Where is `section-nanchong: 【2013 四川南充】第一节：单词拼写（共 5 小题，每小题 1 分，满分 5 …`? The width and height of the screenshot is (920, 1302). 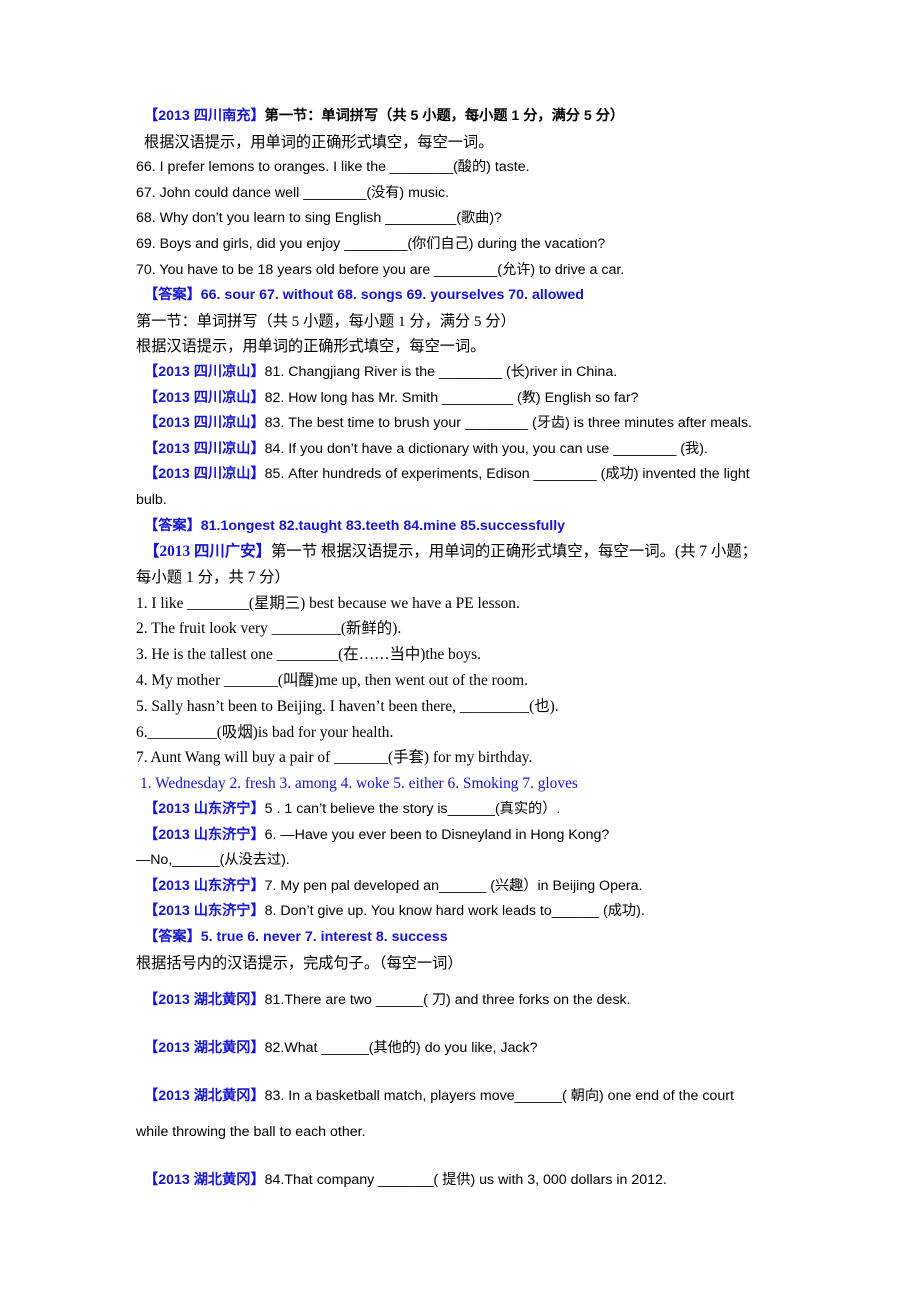 section-nanchong: 【2013 四川南充】第一节：单词拼写（共 5 小题，每小题 1 分，满分 5 … is located at coordinates (469, 206).